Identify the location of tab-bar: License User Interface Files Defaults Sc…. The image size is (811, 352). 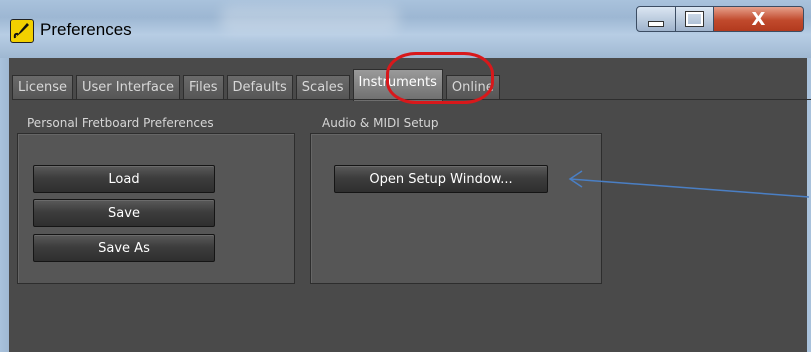
(257, 85).